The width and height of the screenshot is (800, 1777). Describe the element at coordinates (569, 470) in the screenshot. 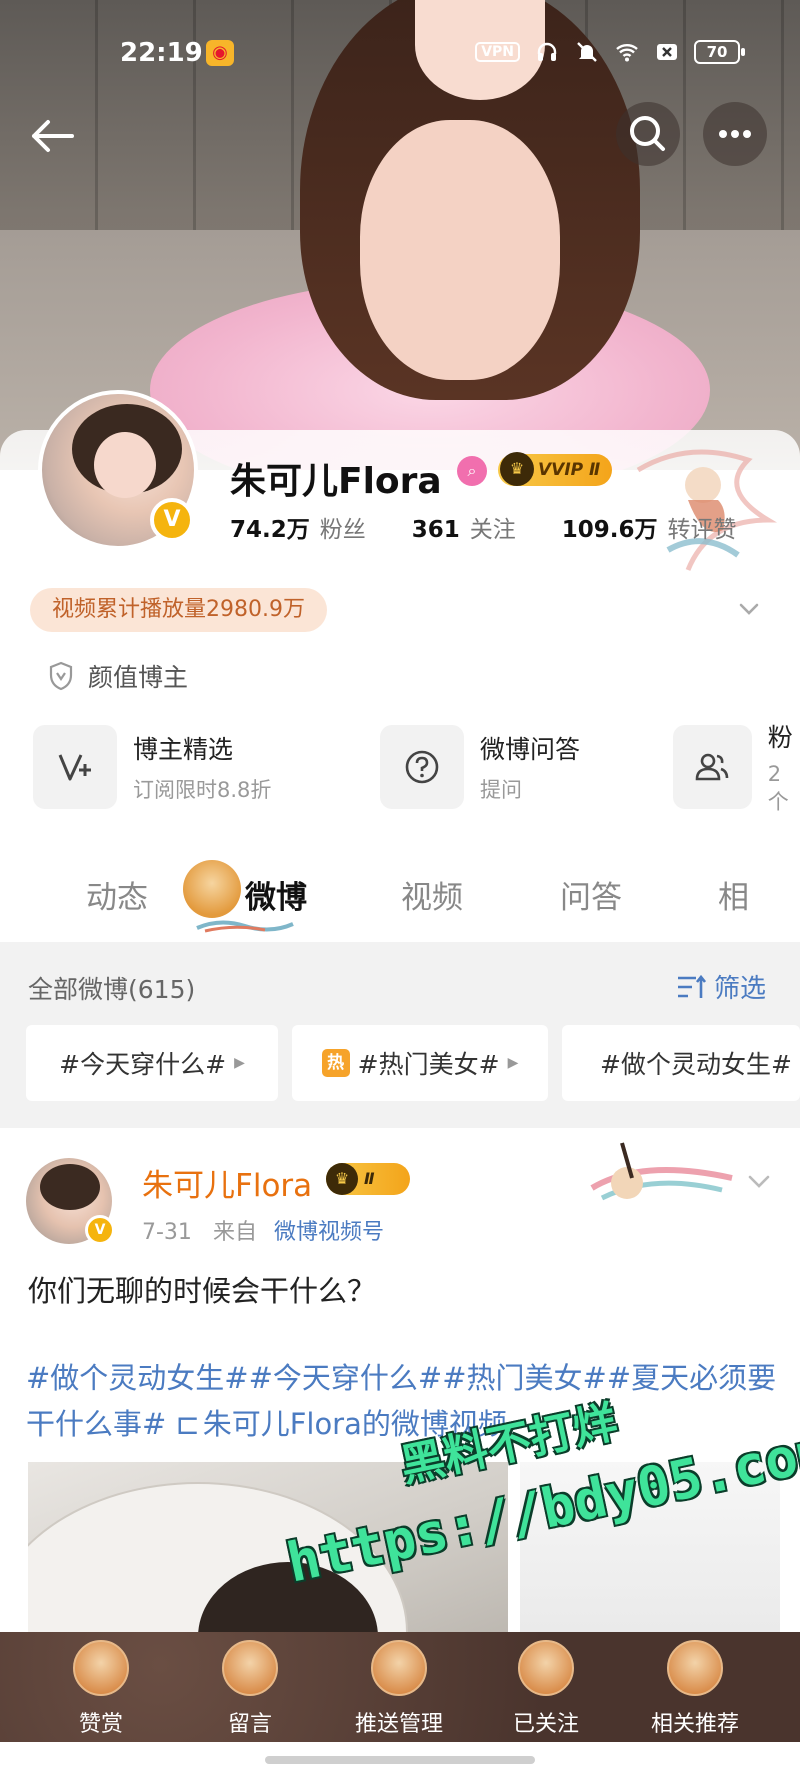

I see `vvip-label: VVIP Ⅱ` at that location.